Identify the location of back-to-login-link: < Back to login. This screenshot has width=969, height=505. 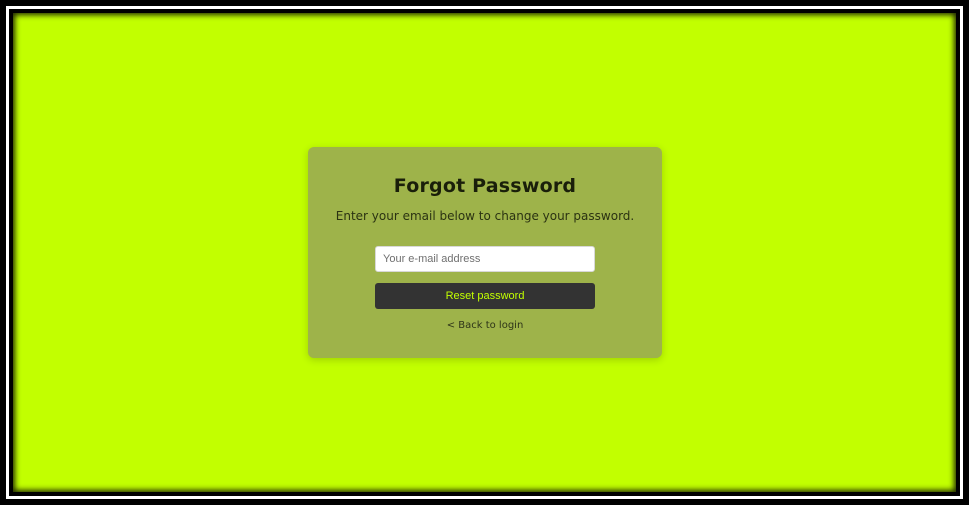
(485, 325).